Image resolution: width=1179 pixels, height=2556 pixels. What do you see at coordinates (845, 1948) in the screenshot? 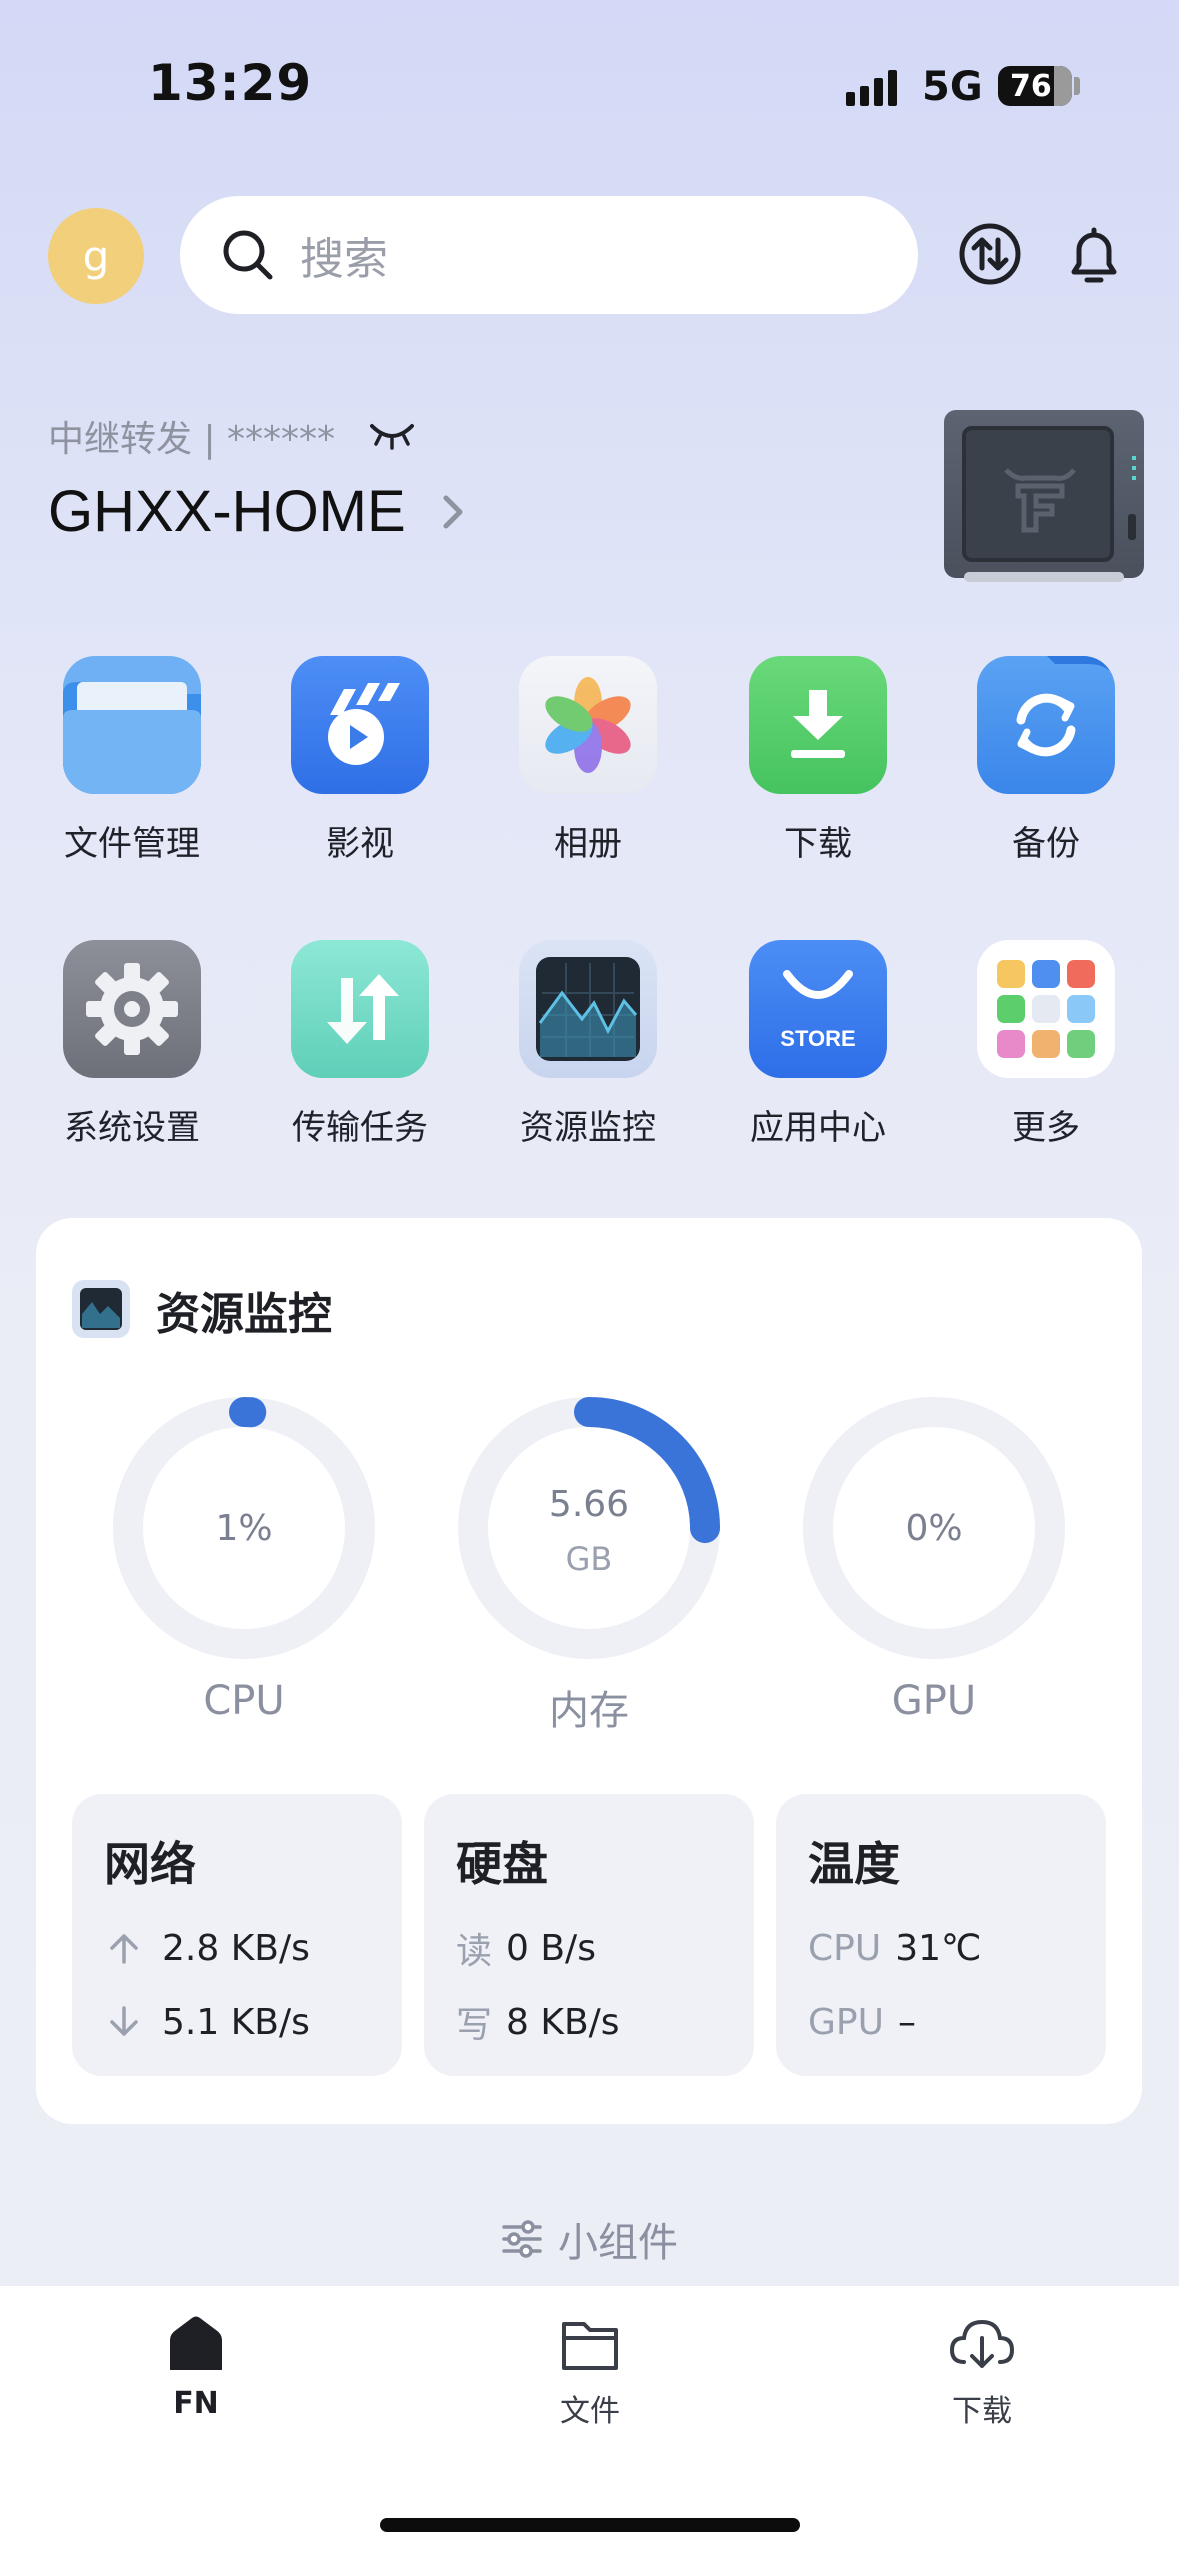
I see `temp-cpu-label: CPU` at bounding box center [845, 1948].